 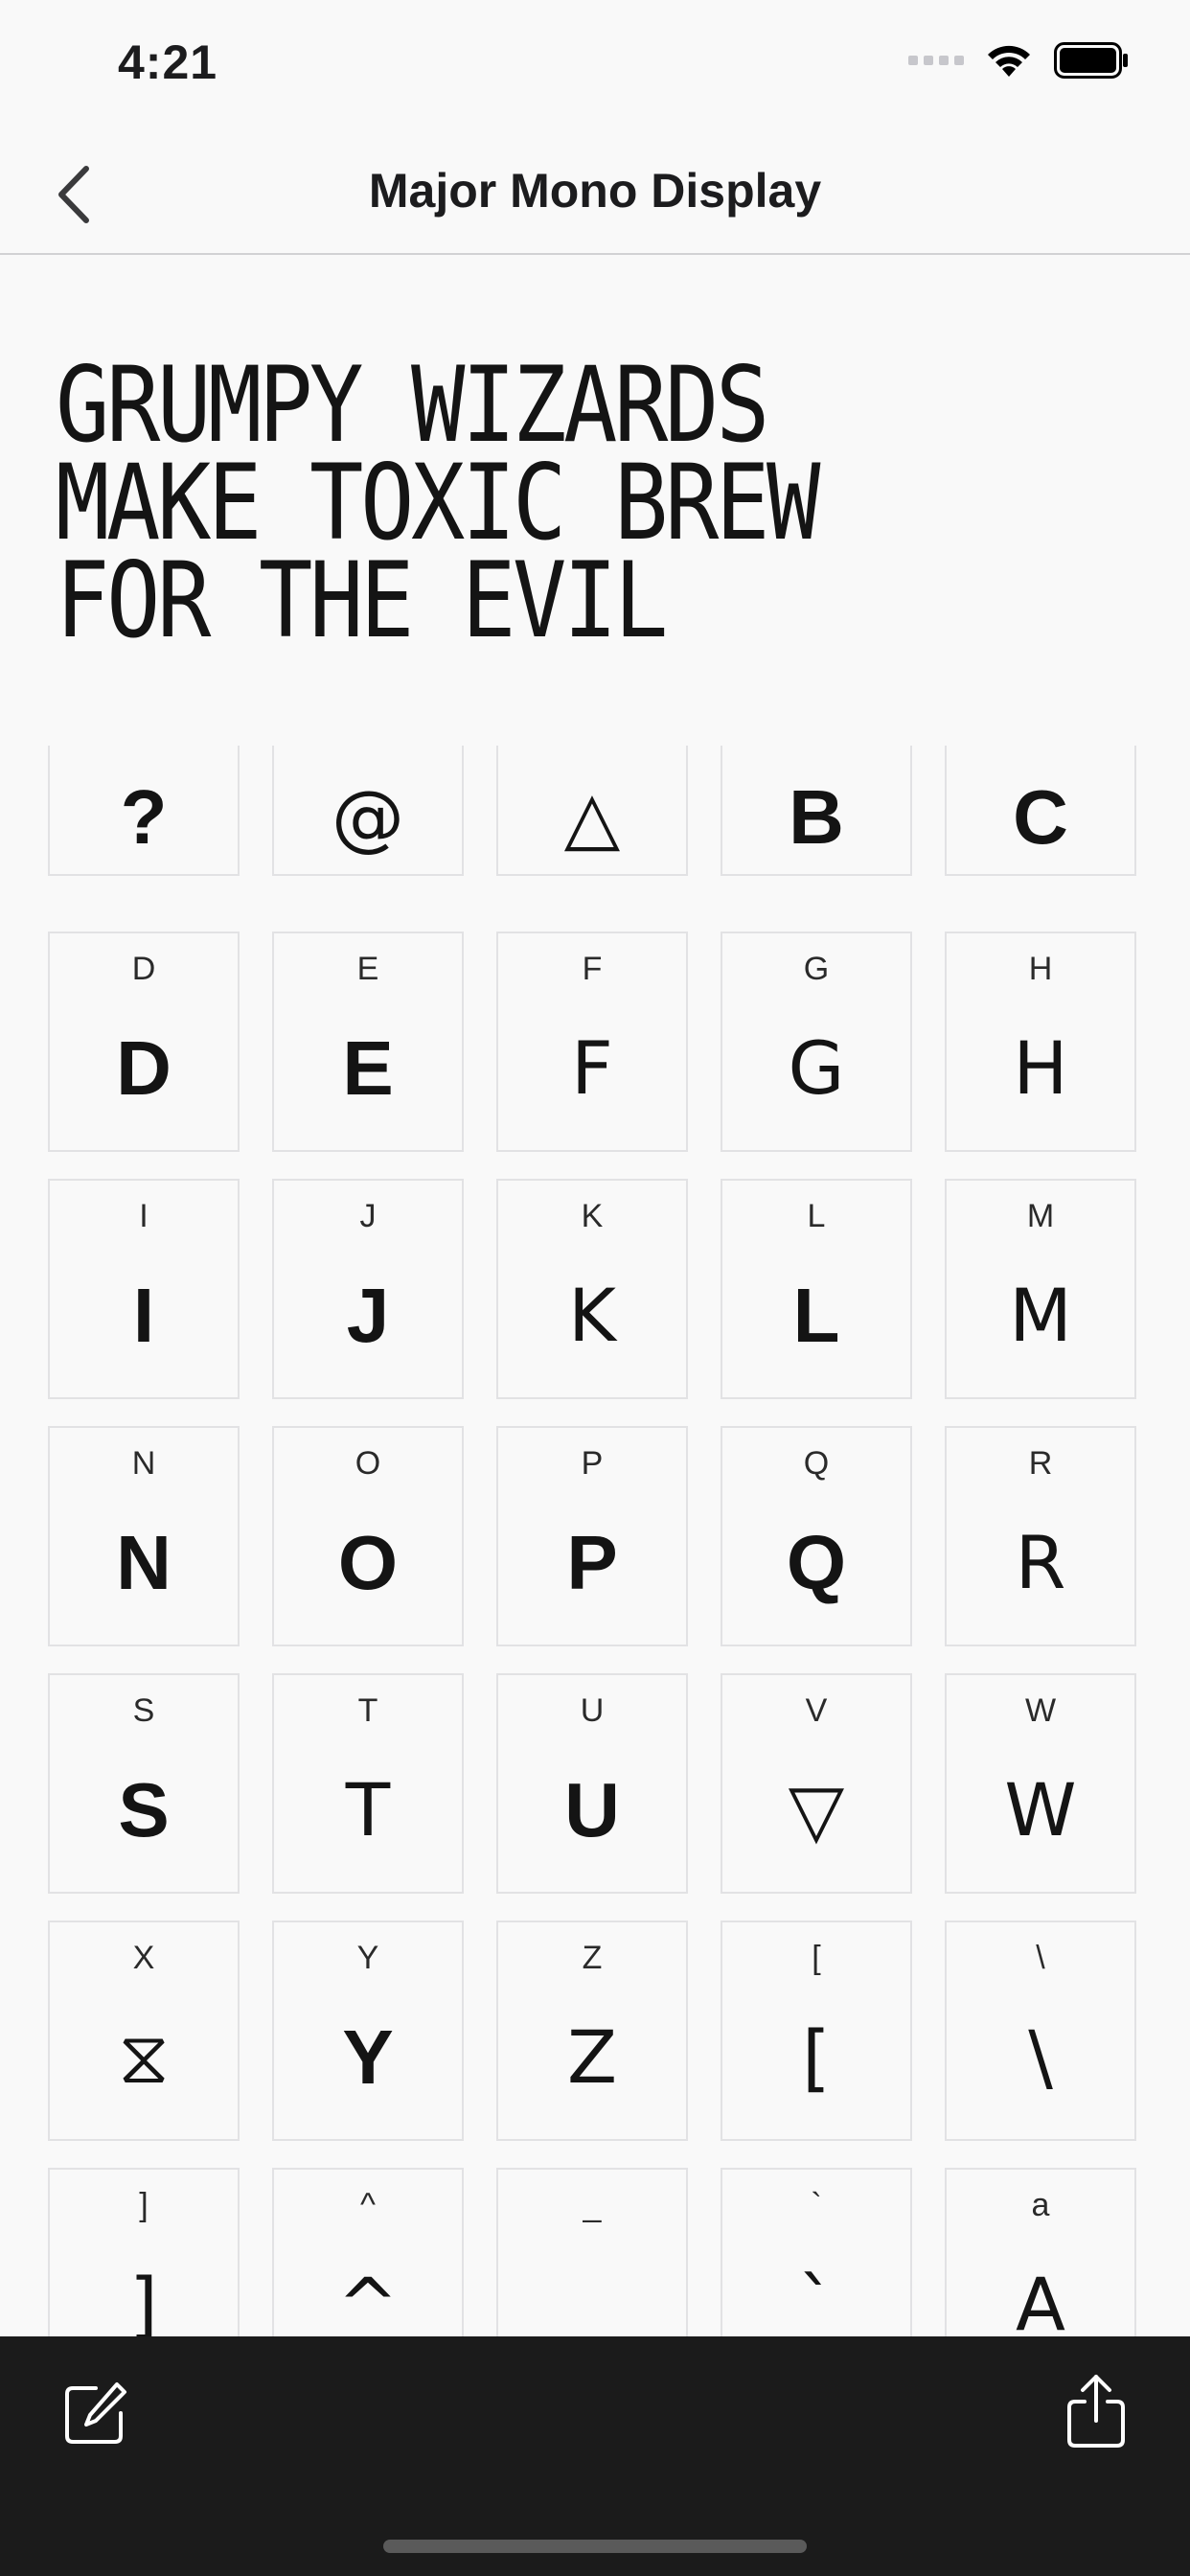 I want to click on glyph-cell: OO, so click(x=368, y=1536).